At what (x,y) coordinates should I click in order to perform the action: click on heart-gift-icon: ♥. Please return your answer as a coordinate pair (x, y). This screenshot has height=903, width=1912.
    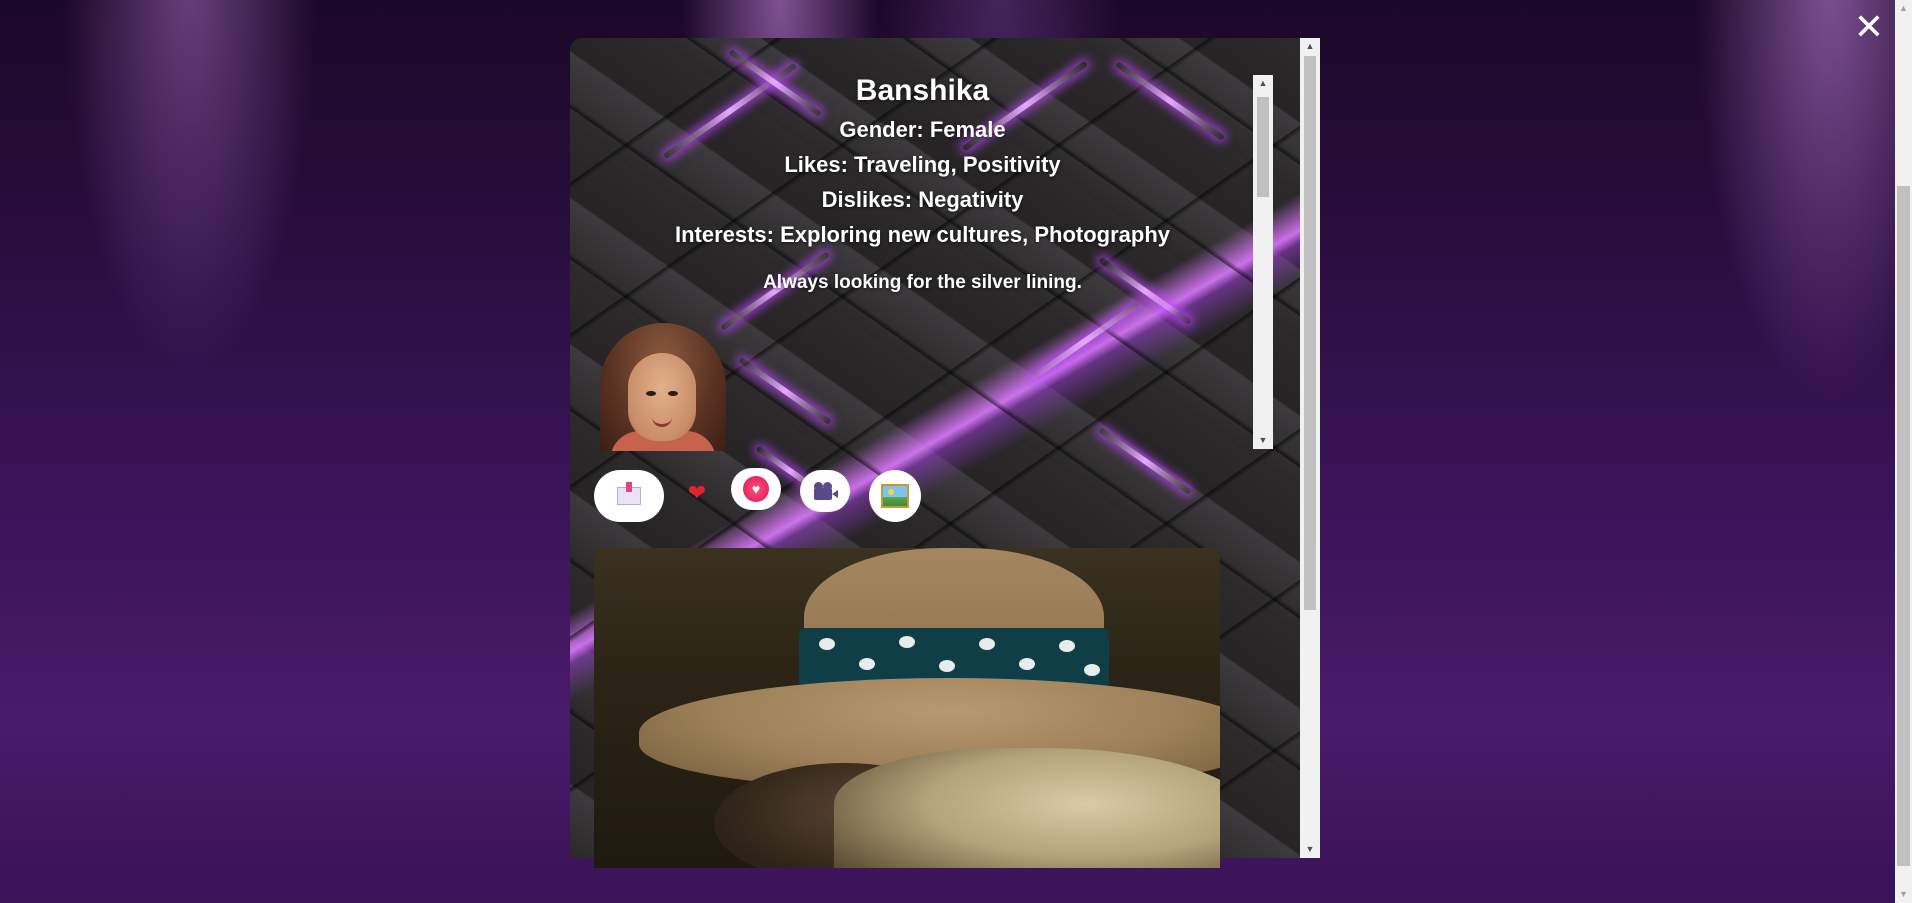
    Looking at the image, I should click on (756, 489).